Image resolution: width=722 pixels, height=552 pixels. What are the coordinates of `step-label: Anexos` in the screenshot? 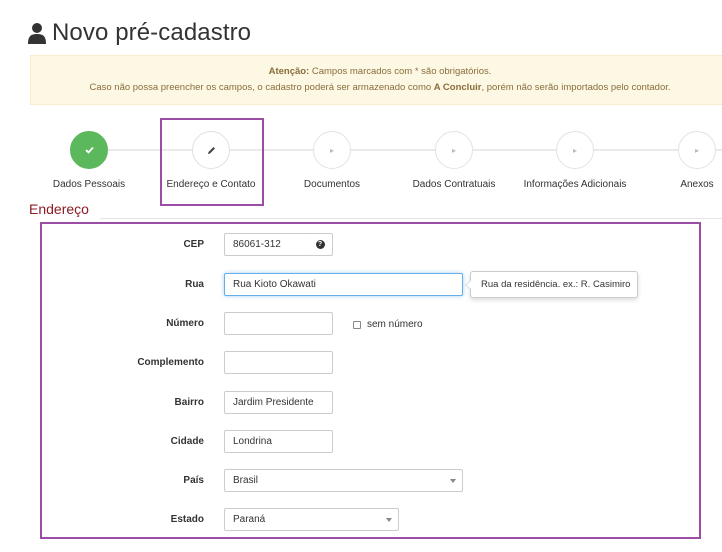 It's located at (697, 184).